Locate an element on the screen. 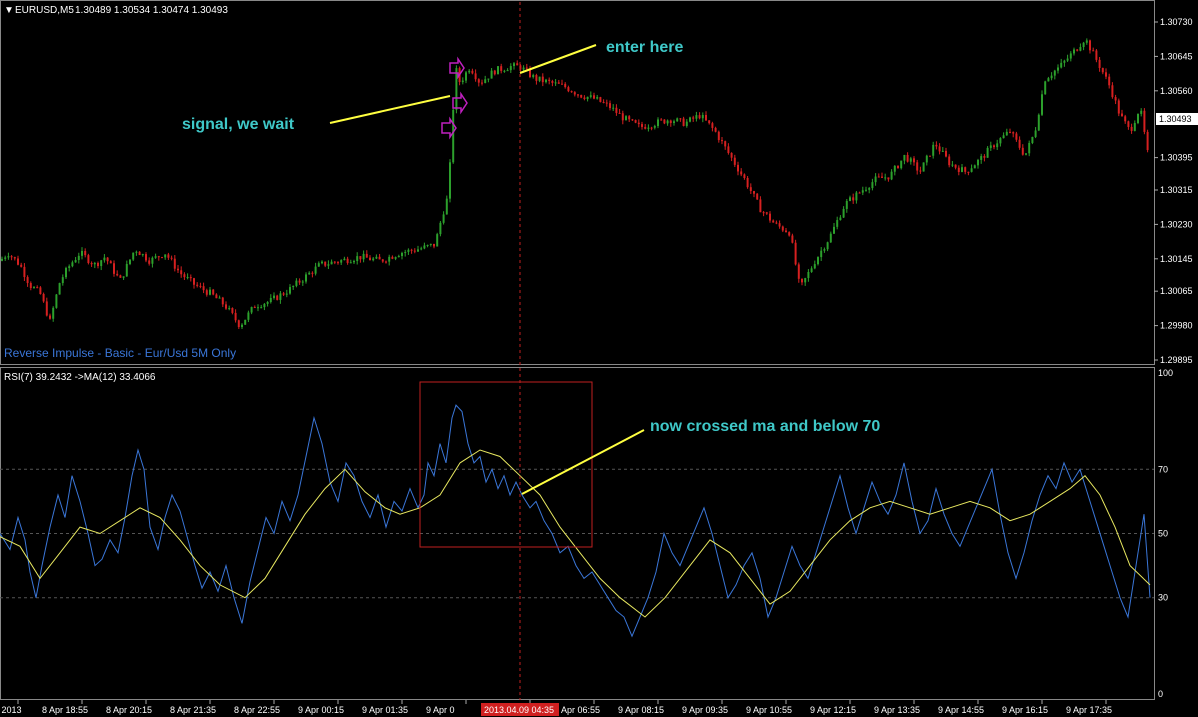  annotation-crossed: now crossed ma and below 70 is located at coordinates (765, 426).